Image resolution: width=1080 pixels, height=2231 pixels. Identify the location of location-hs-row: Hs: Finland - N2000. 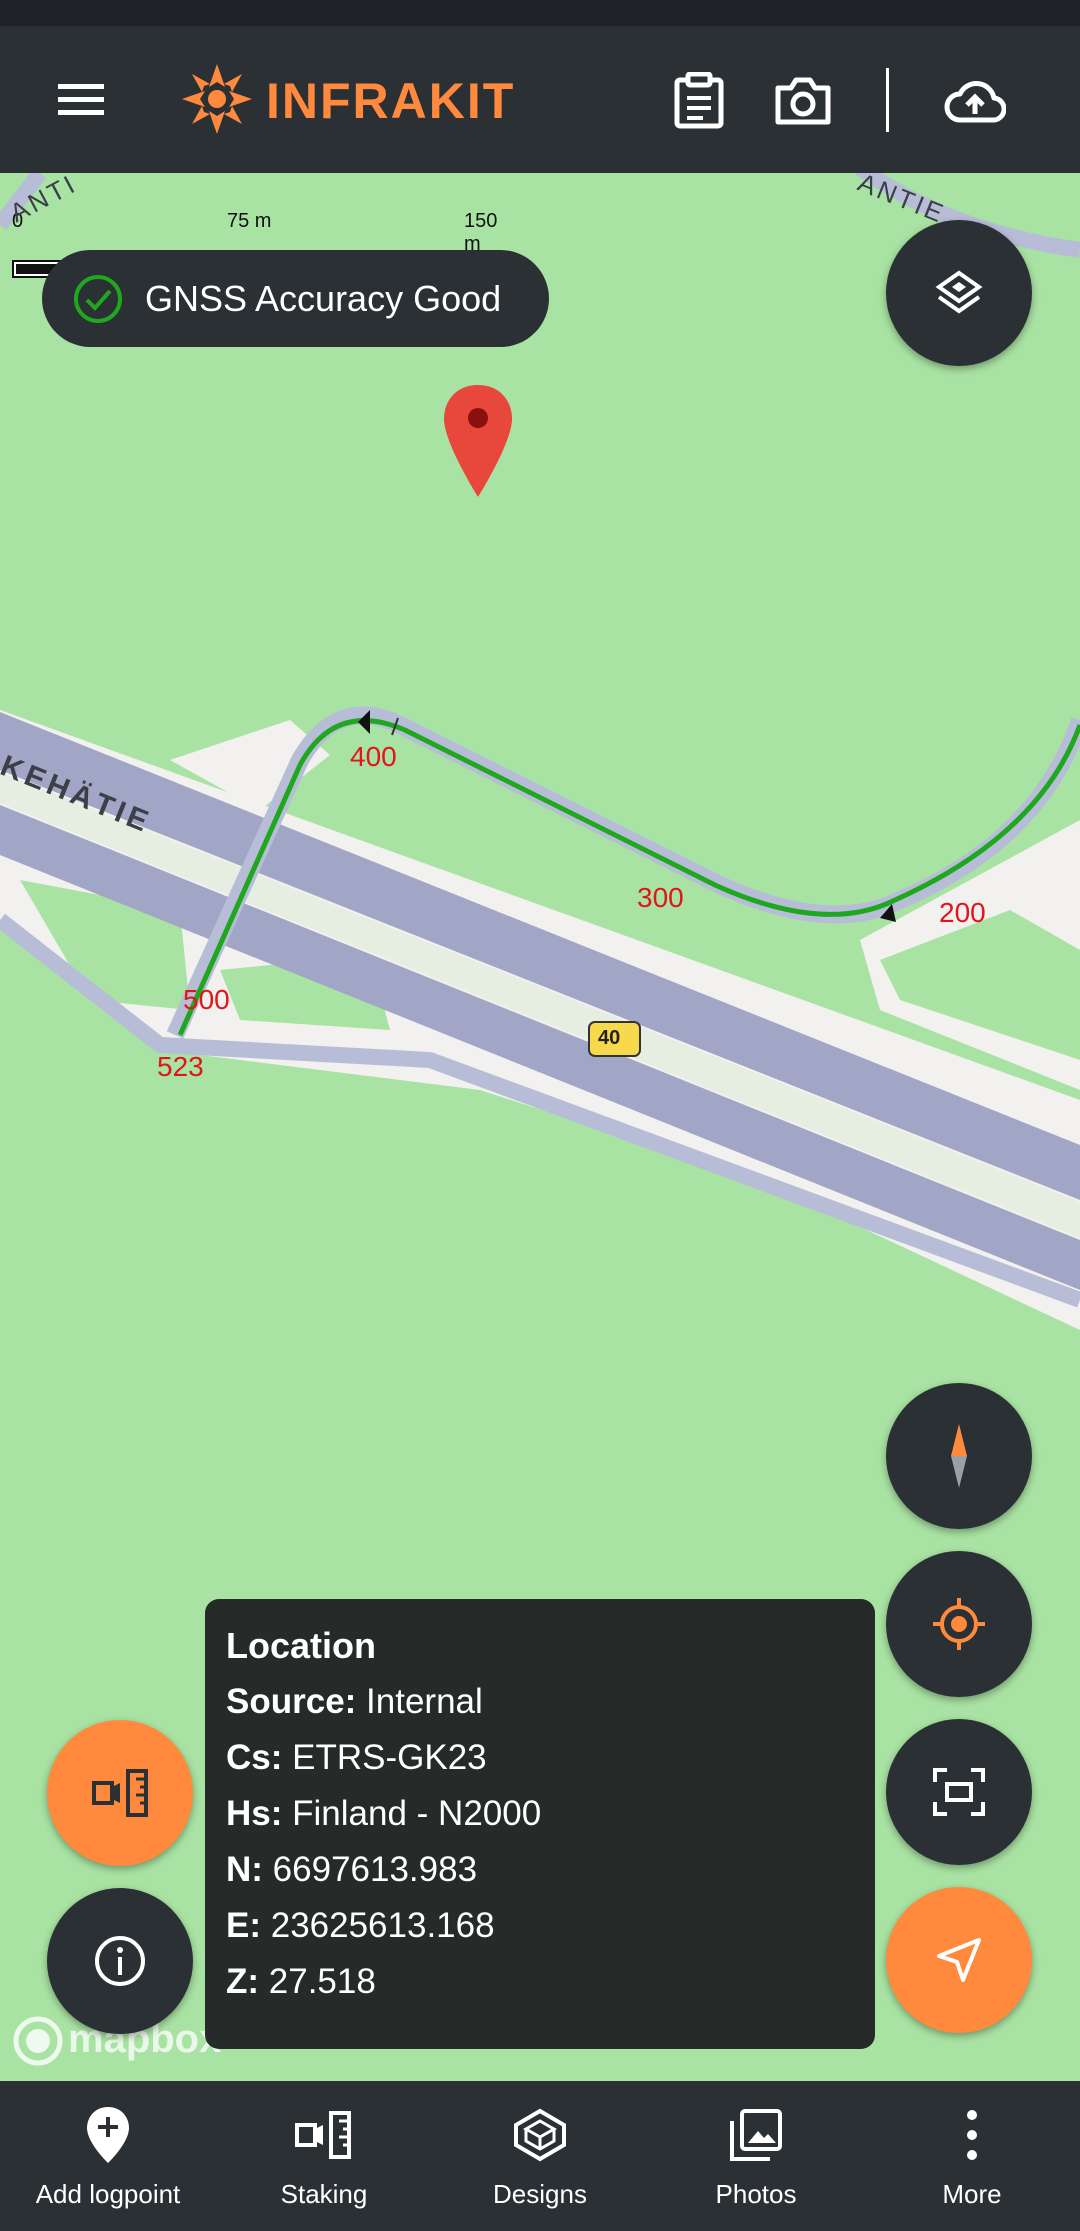
(383, 1814).